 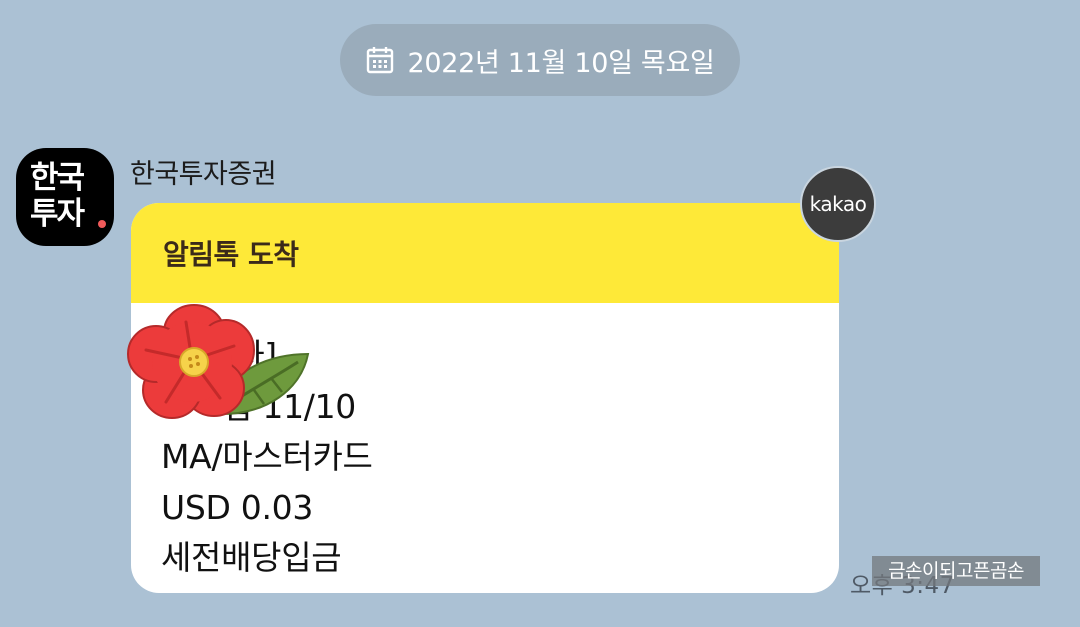 I want to click on watermark: 금손이되고픈곰손, so click(x=956, y=571).